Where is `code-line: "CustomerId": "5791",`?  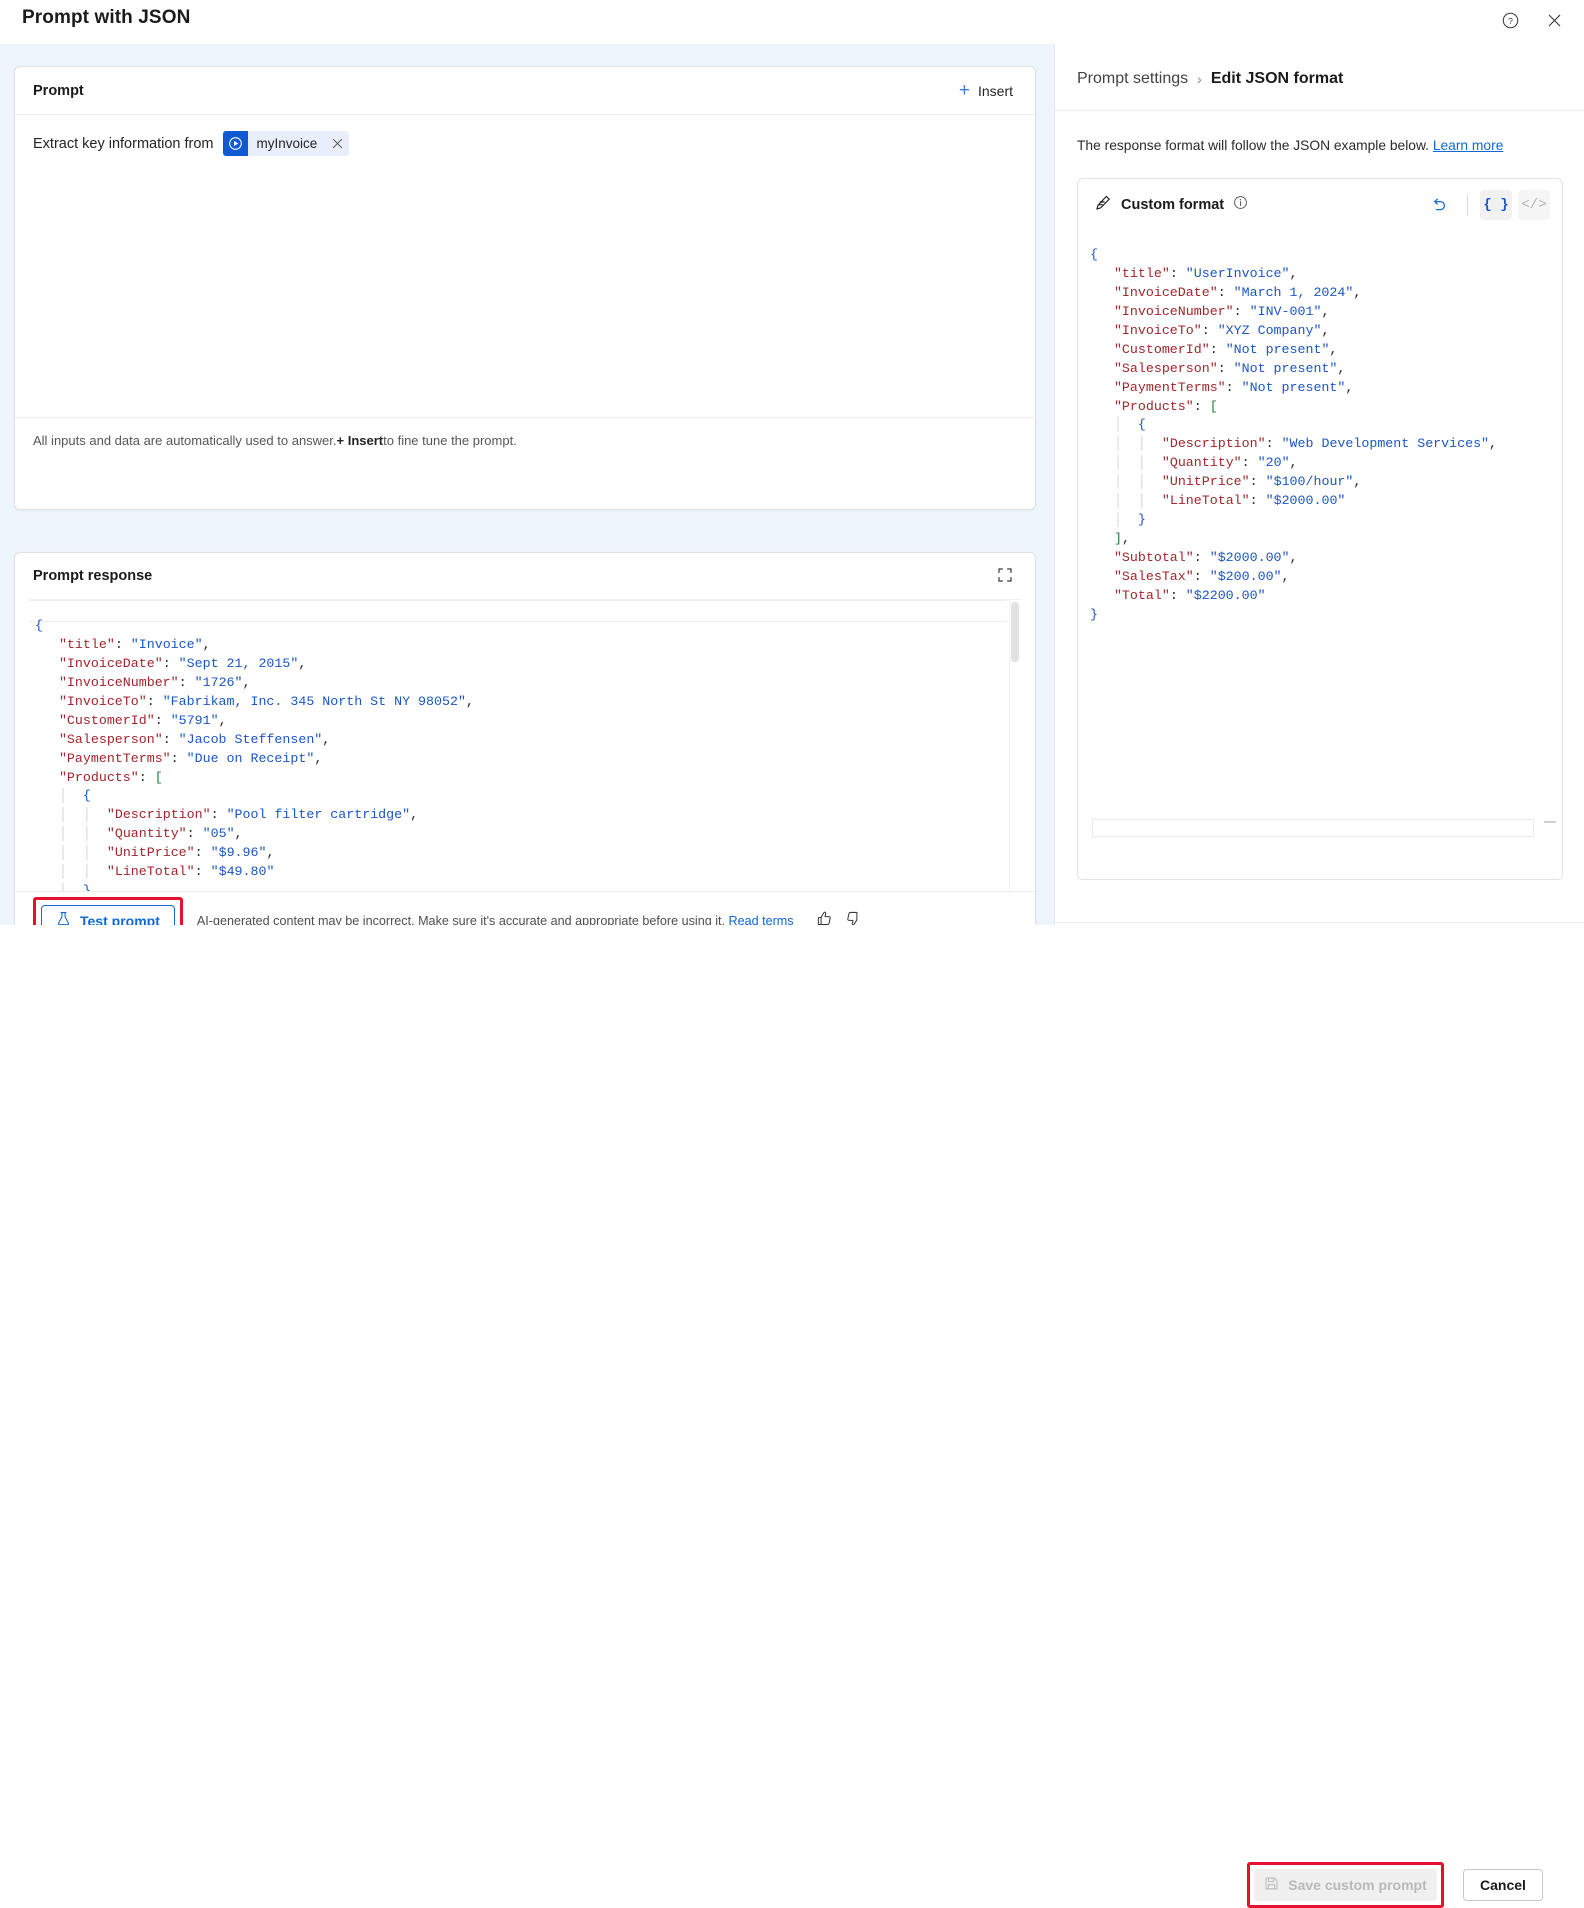
code-line: "CustomerId": "5791", is located at coordinates (520, 721).